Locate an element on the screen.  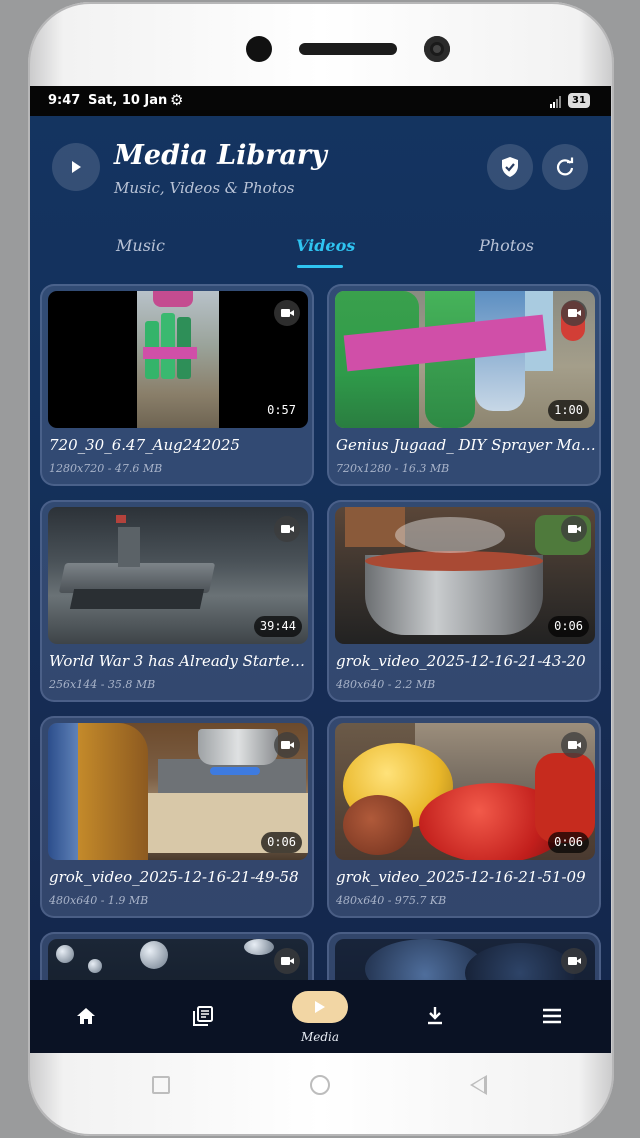
video-meta: 480x640 - 975.7 KB is located at coordinates (391, 900).